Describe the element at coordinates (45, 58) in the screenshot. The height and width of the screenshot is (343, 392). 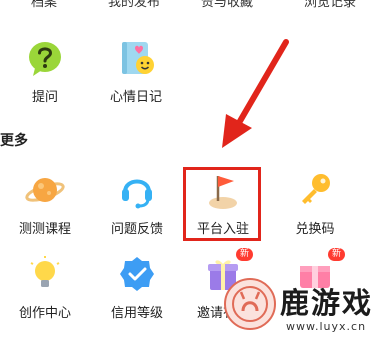
I see `question-icon` at that location.